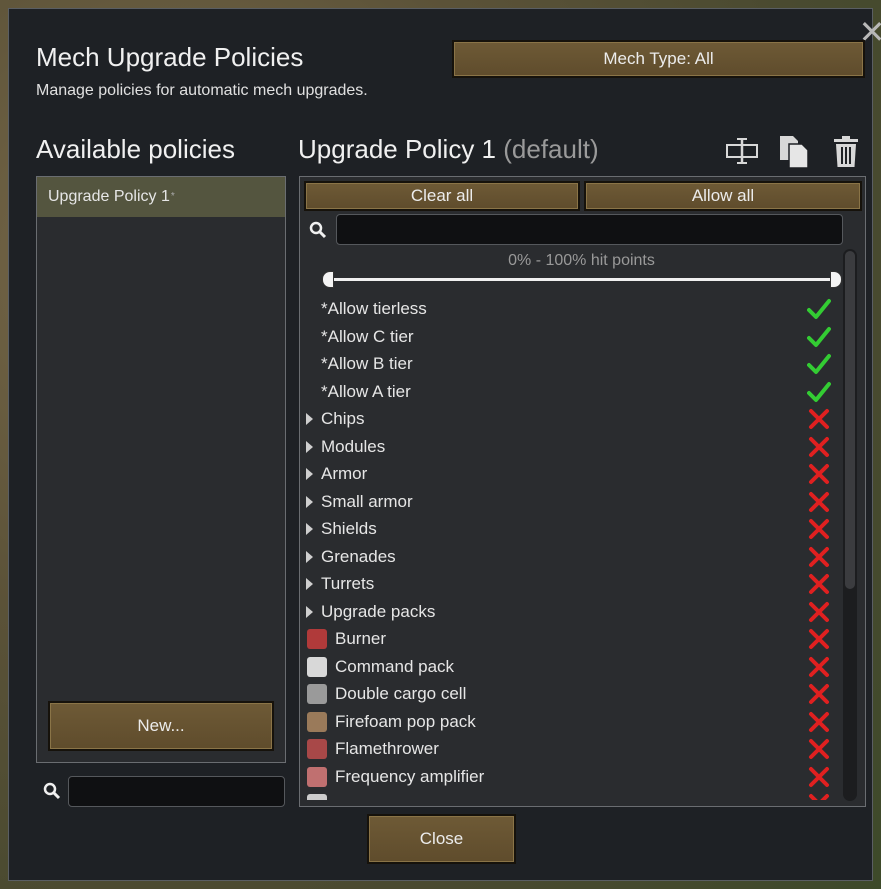  Describe the element at coordinates (349, 528) in the screenshot. I see `filter-row-label: Shields` at that location.